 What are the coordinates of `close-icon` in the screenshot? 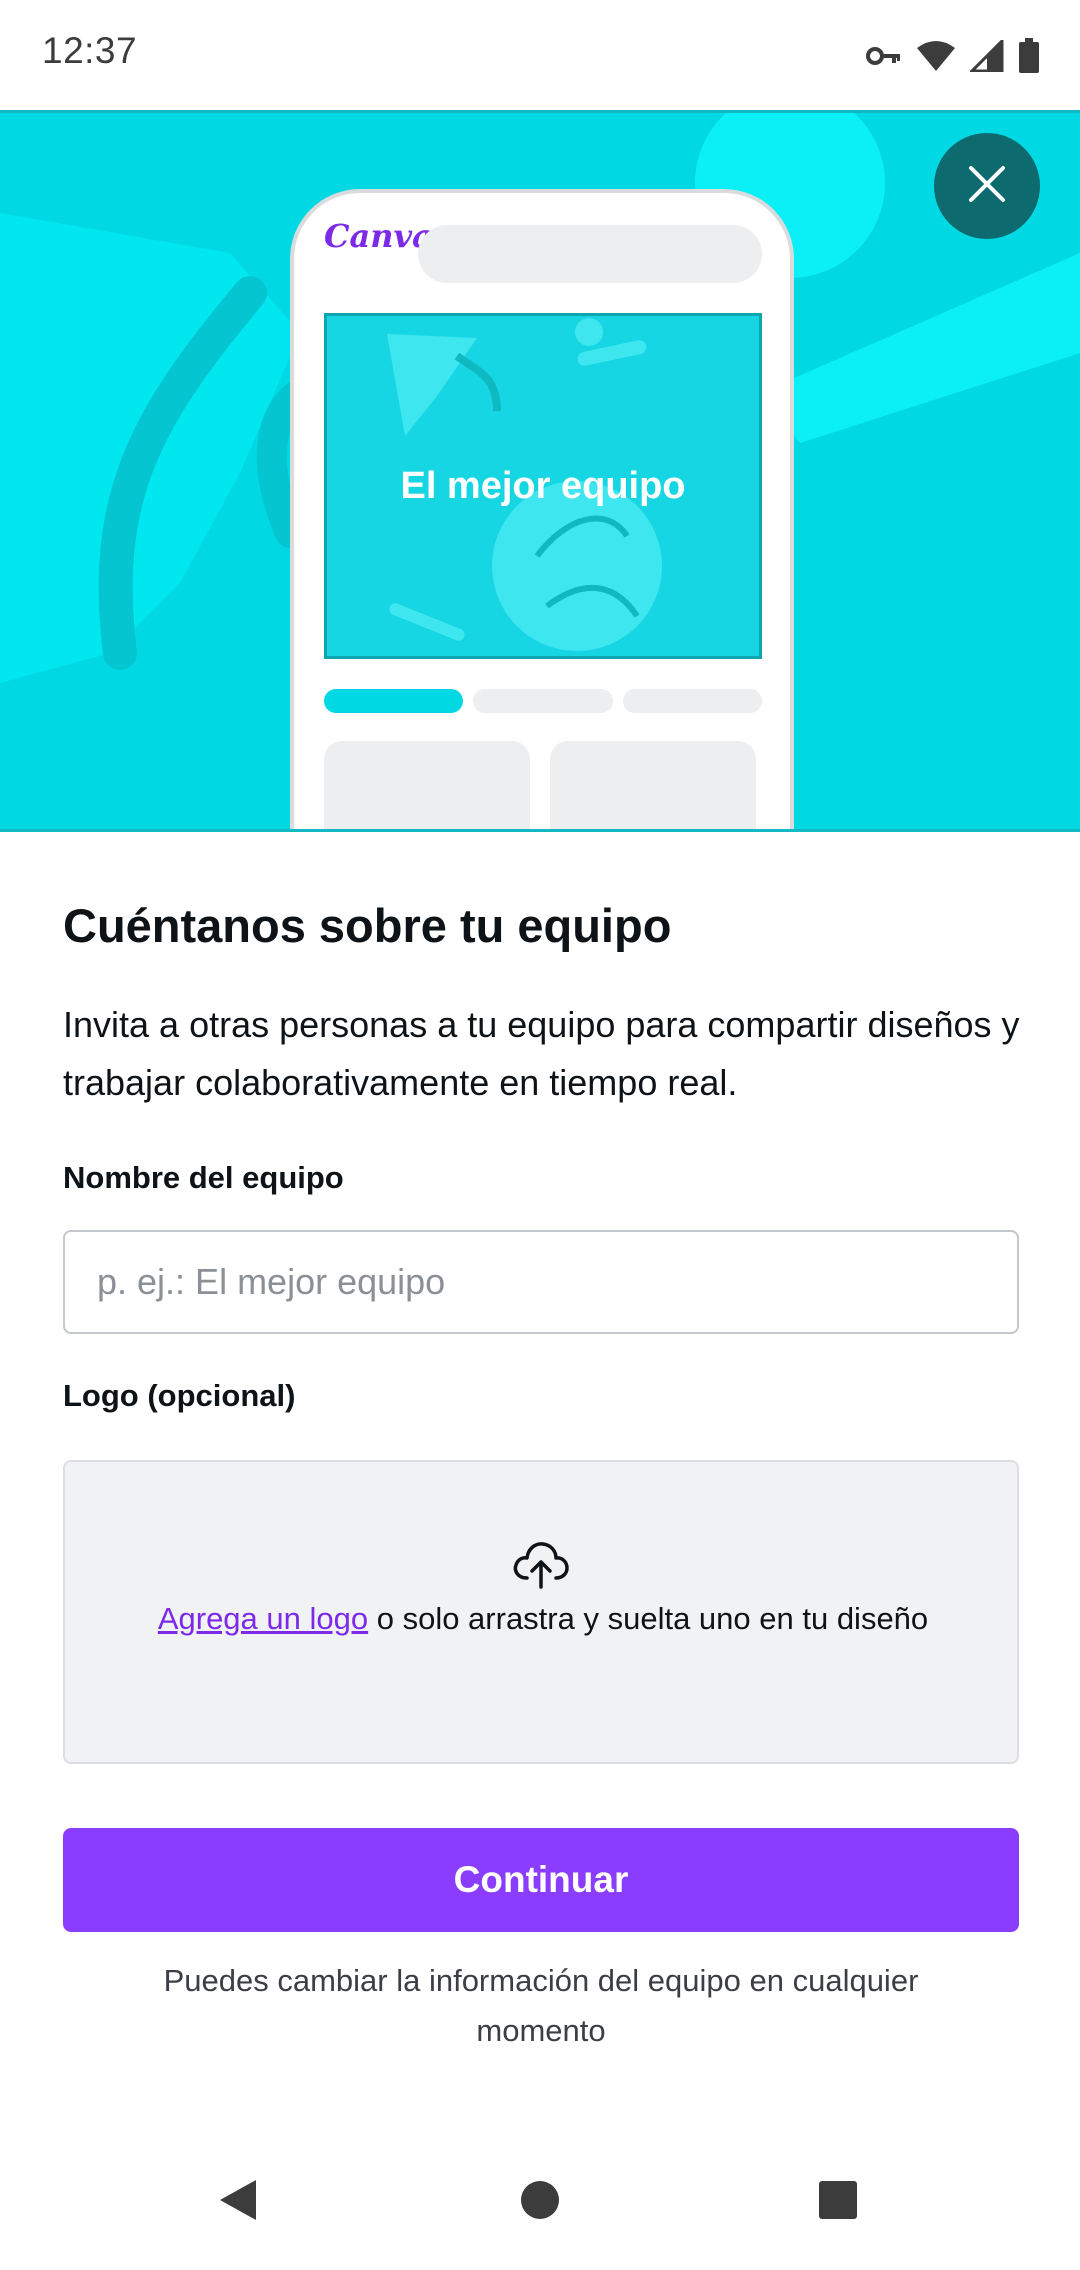 It's located at (987, 186).